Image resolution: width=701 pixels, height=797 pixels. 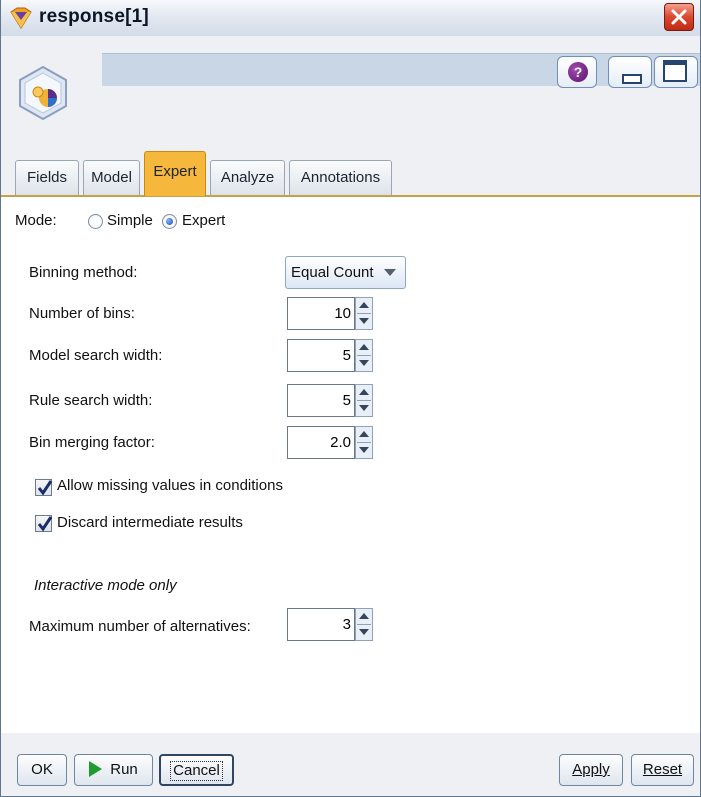 I want to click on mode-simple-radio, so click(x=95, y=221).